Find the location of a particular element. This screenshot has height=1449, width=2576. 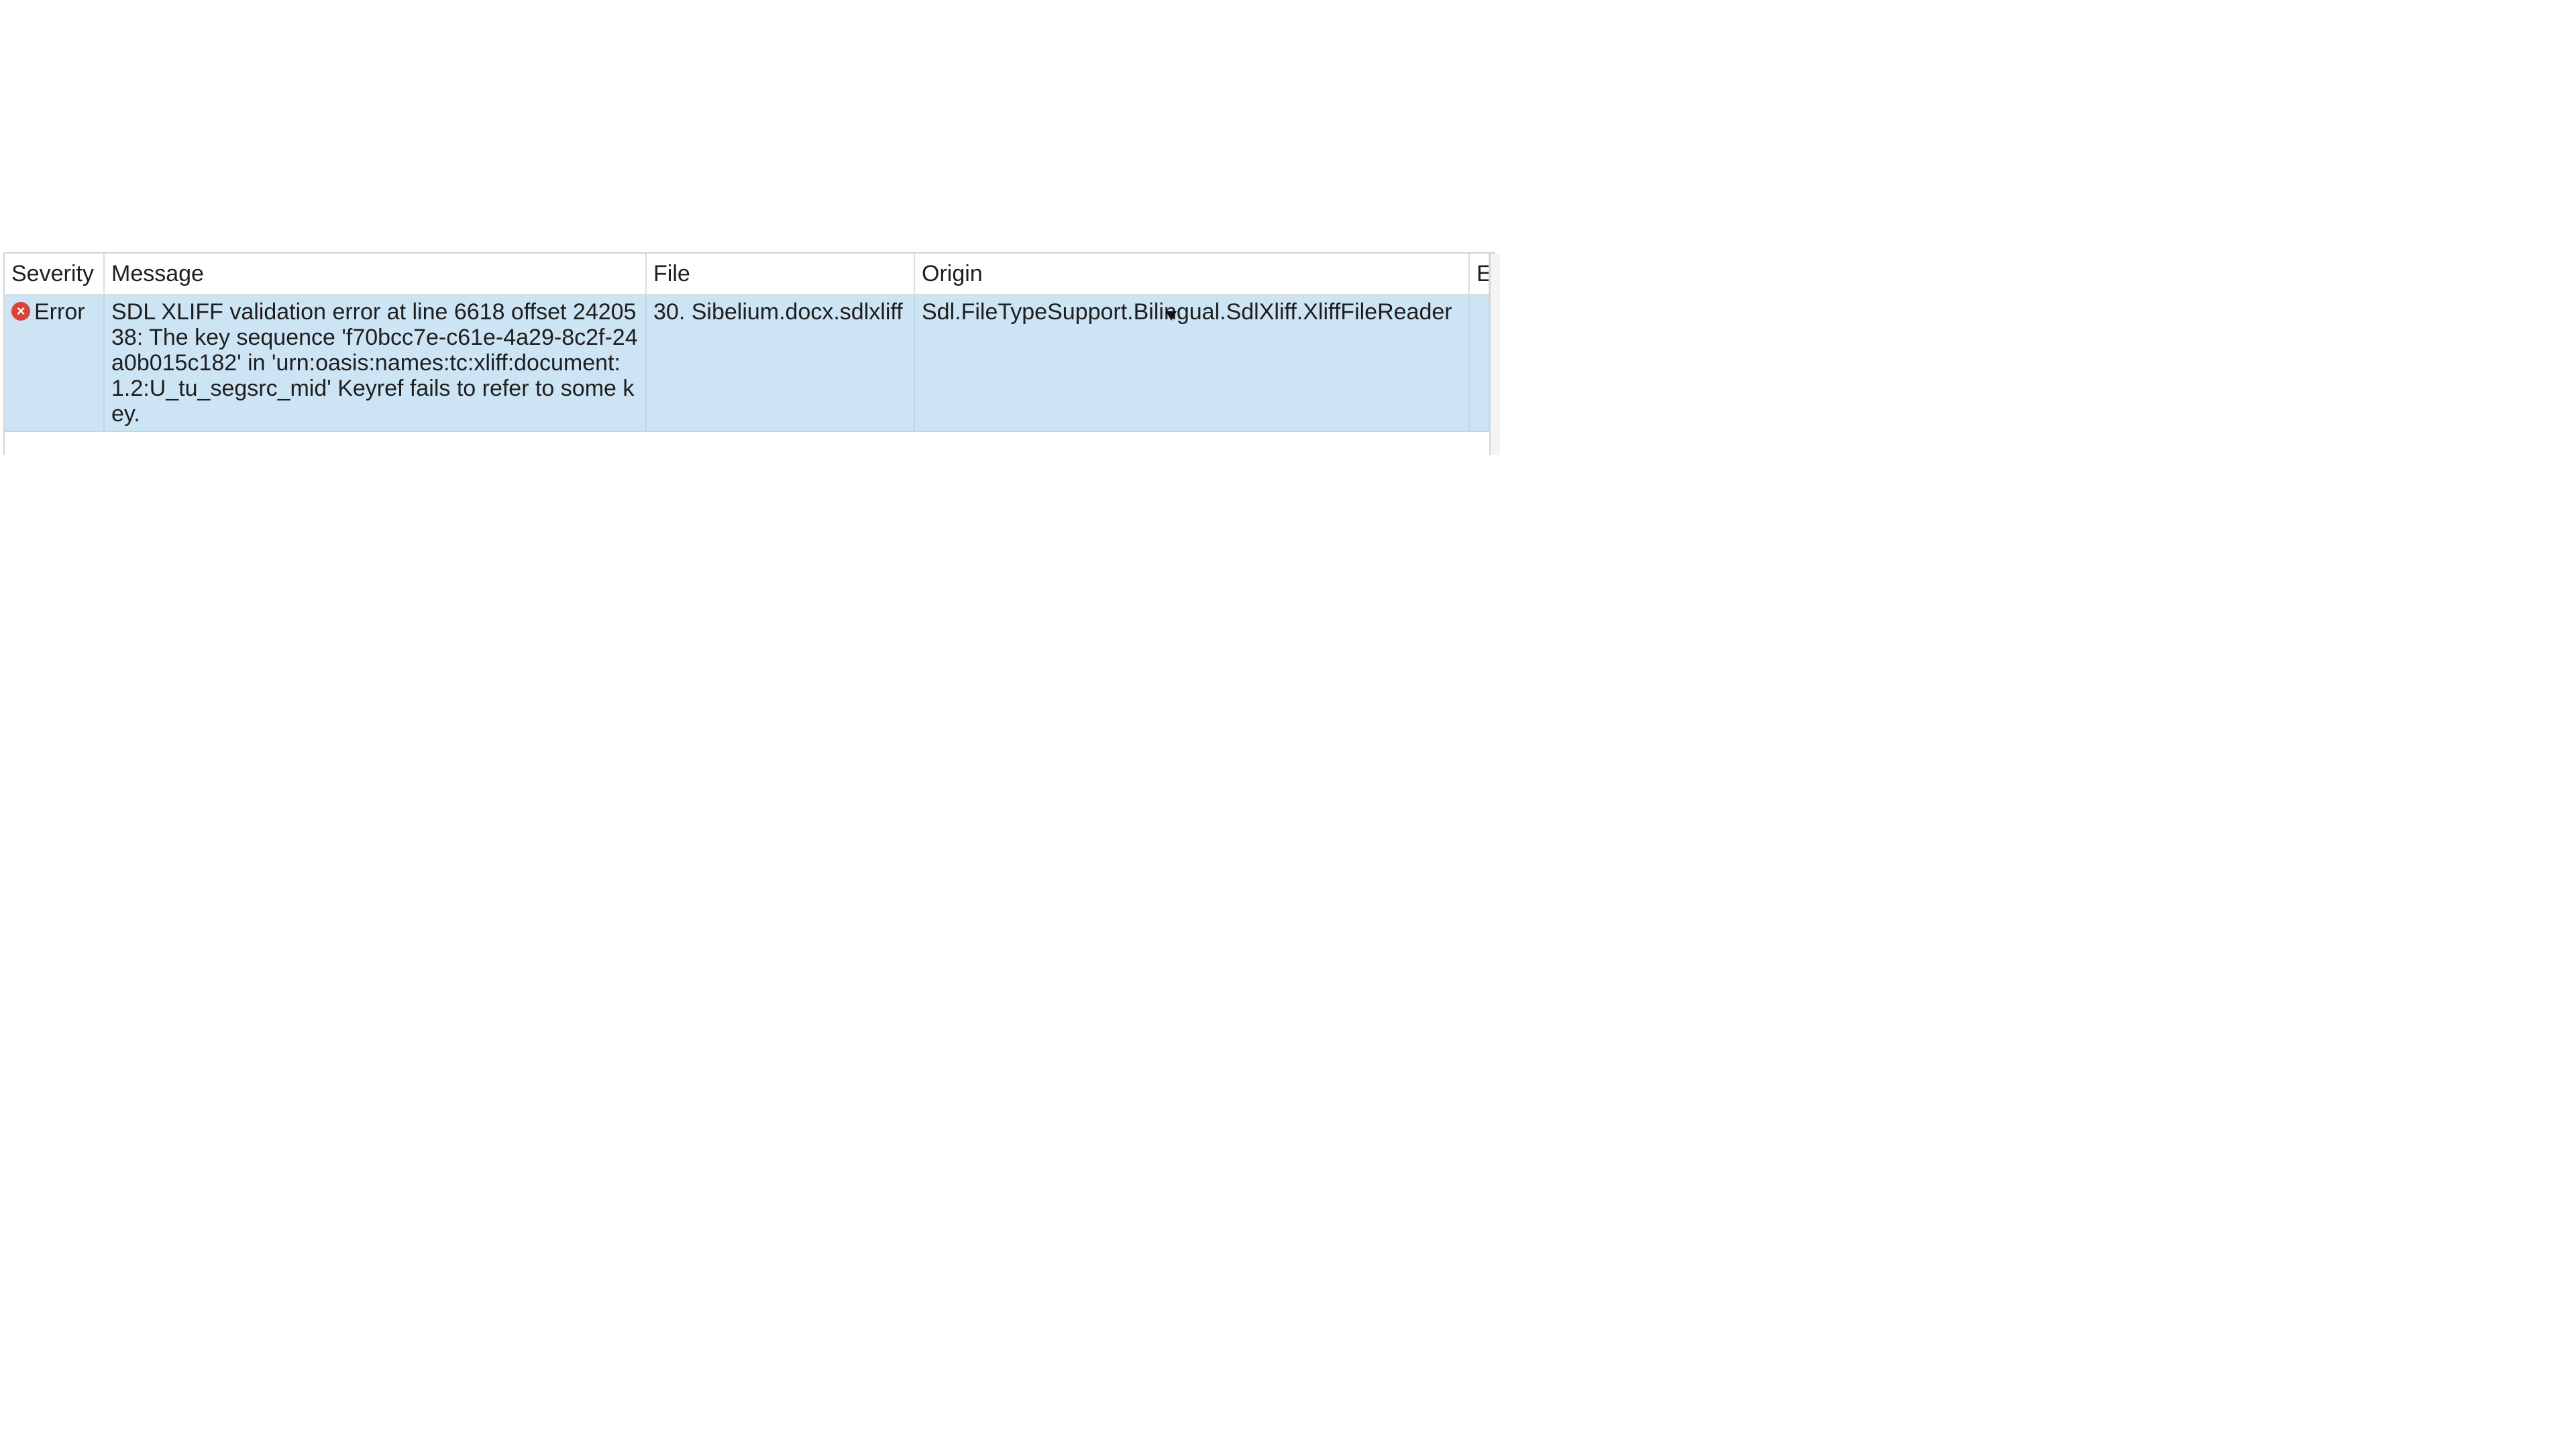

cell-file: 30. Sibelium.docx.sdlxliff is located at coordinates (780, 363).